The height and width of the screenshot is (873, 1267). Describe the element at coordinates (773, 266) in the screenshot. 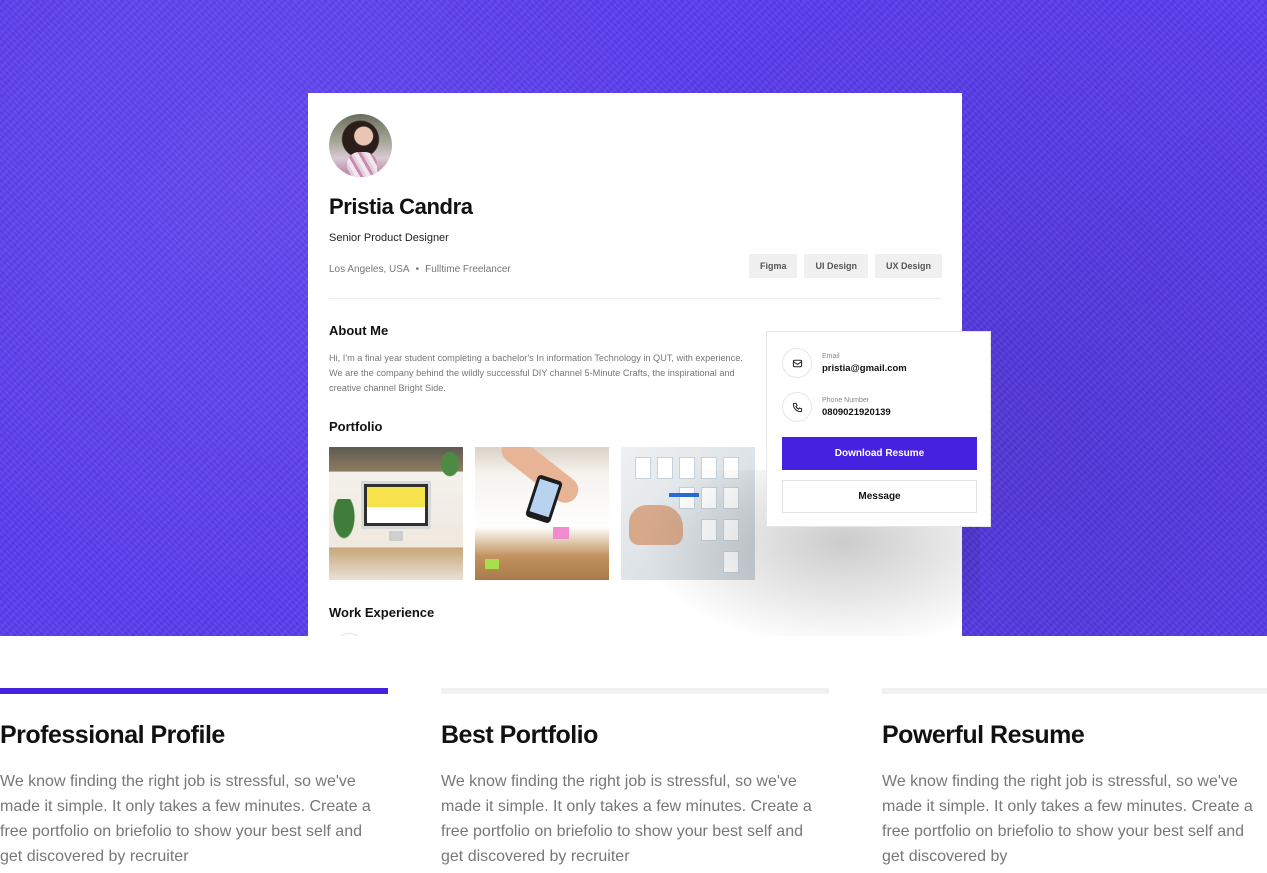

I see `skill-tag: Figma` at that location.